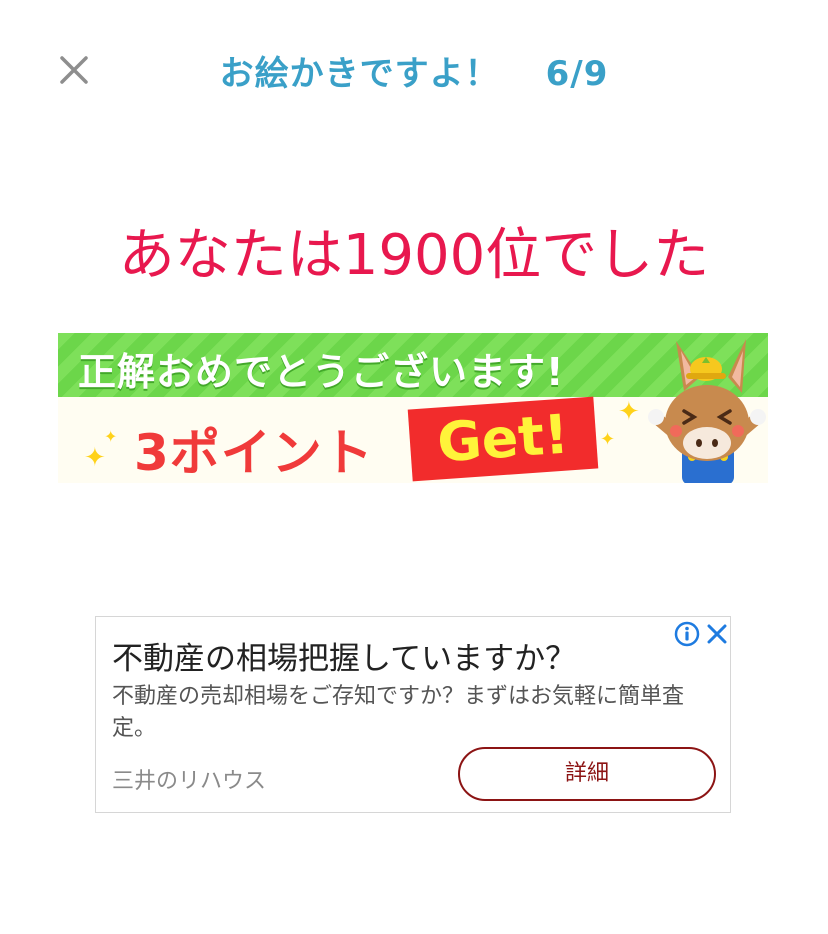 This screenshot has width=828, height=934. I want to click on get-text: Get!, so click(503, 438).